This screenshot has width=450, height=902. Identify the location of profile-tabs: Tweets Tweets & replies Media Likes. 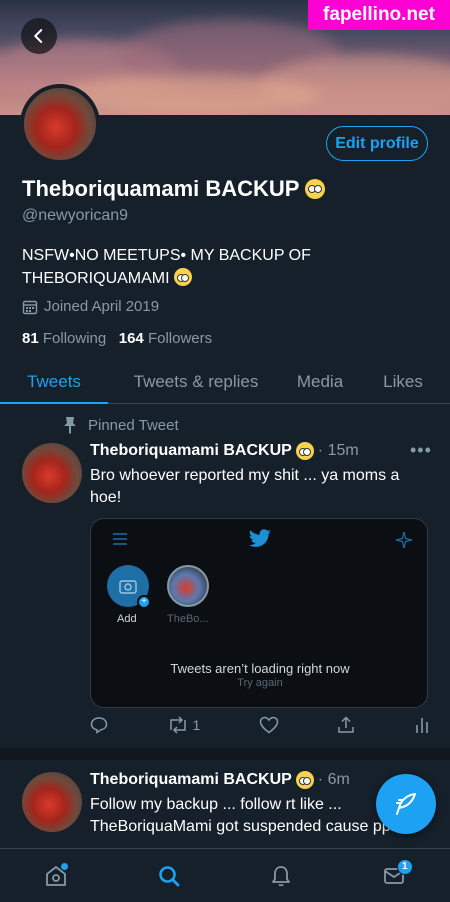
(225, 382).